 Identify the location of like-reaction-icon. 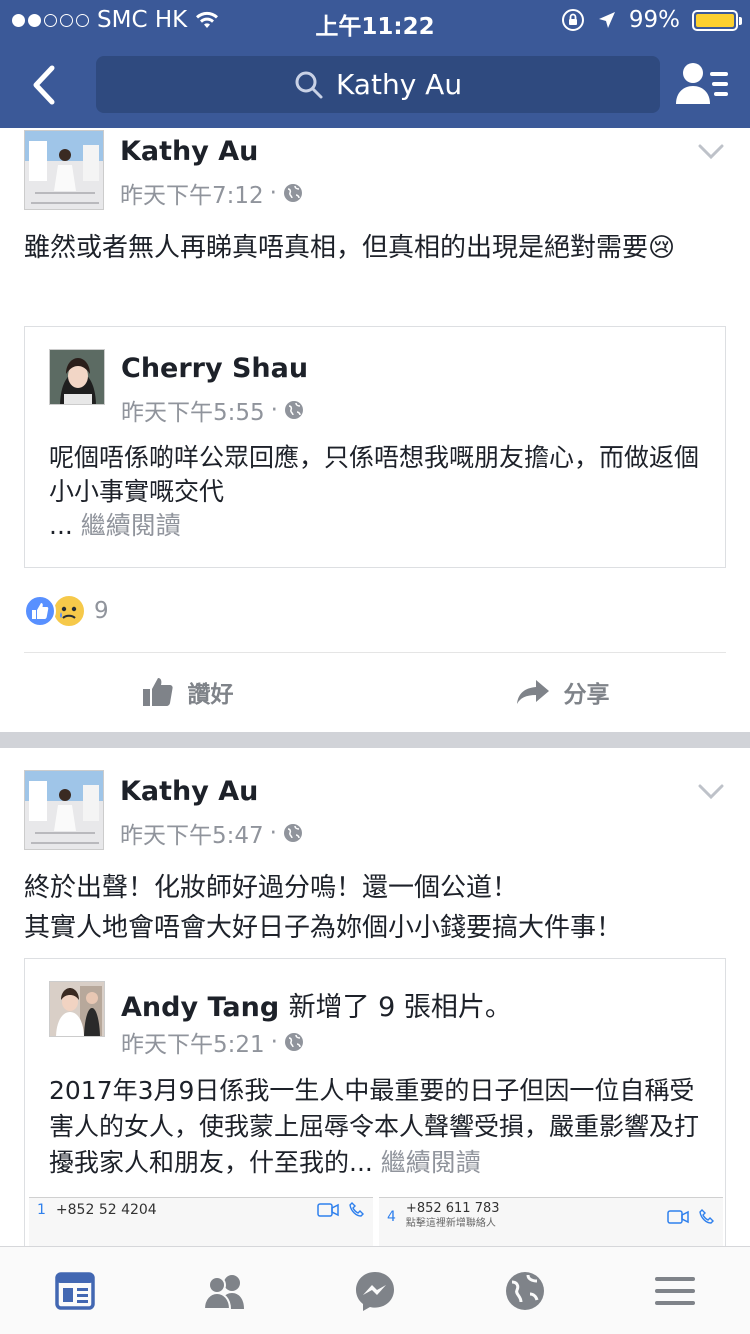
(40, 611).